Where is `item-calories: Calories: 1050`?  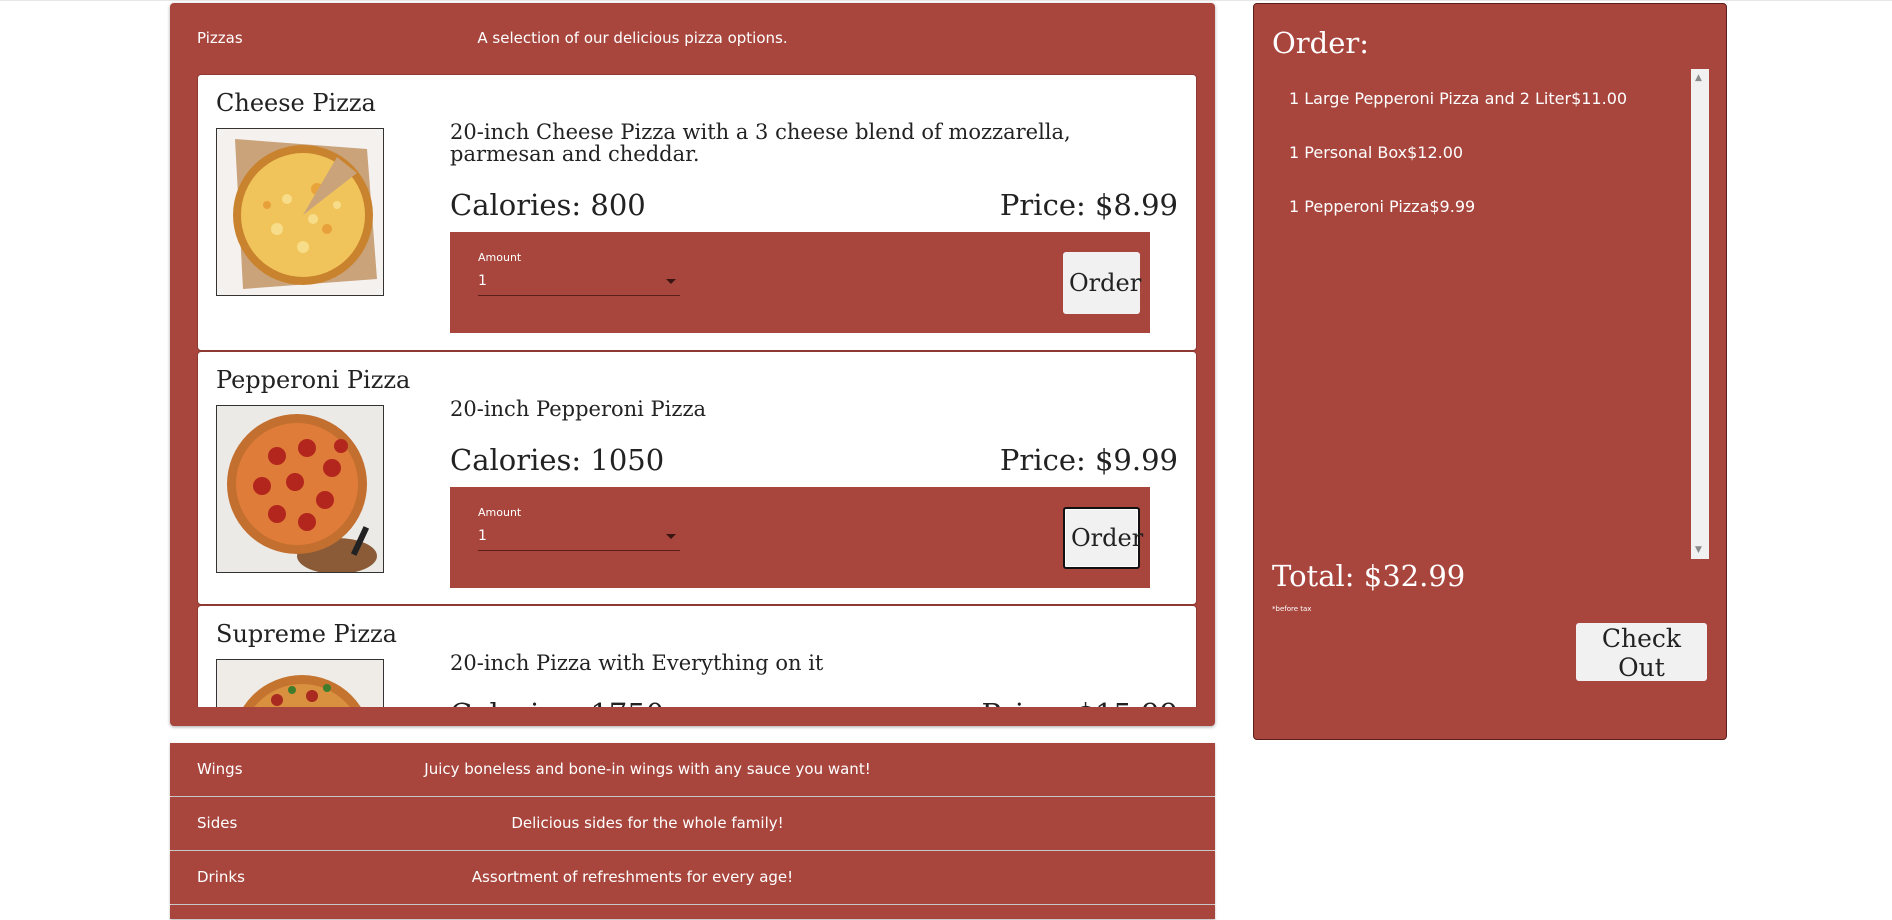
item-calories: Calories: 1050 is located at coordinates (557, 460).